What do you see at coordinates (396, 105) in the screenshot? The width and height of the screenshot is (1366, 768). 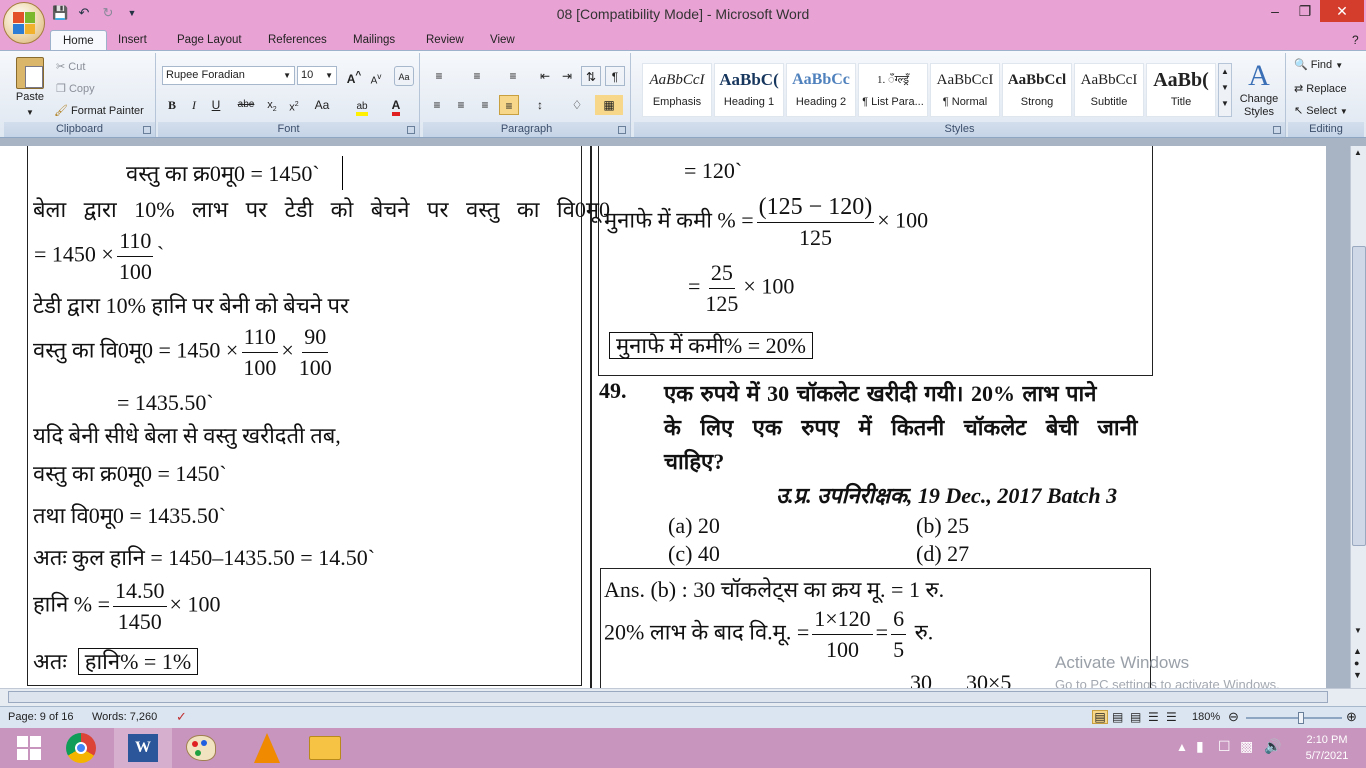 I see `font-color-button: A` at bounding box center [396, 105].